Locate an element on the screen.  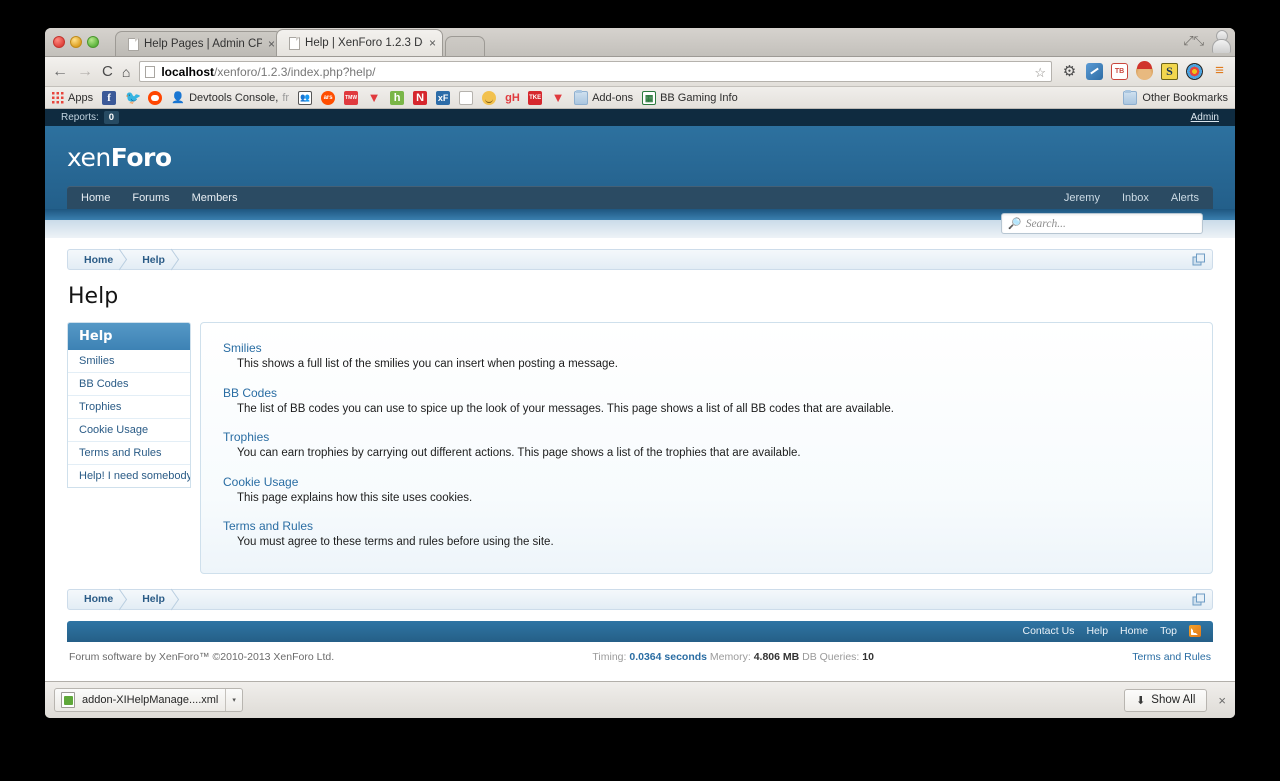
help-link-terms-and-rules: Terms and Rules is located at coordinates (706, 526).